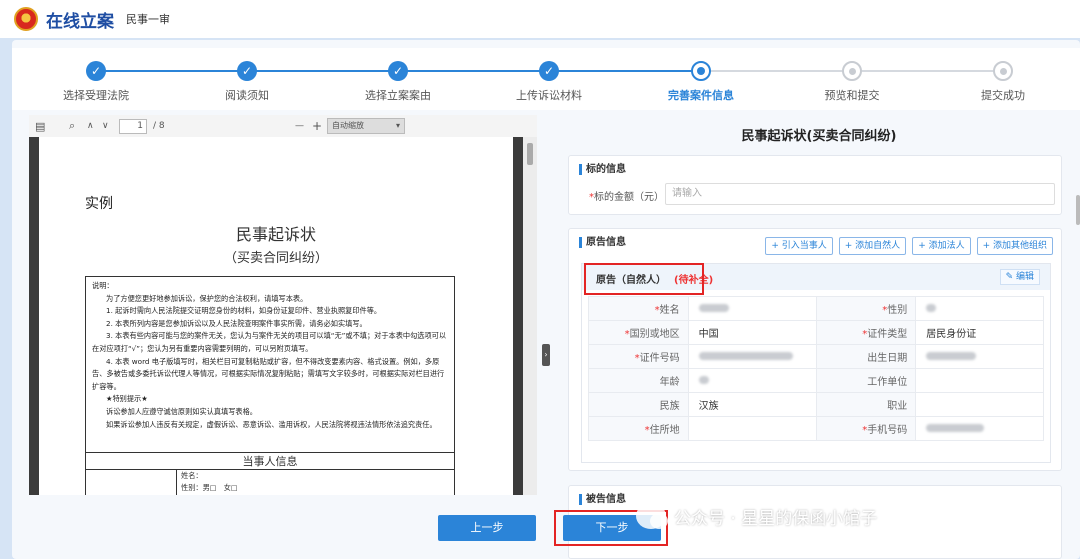 The width and height of the screenshot is (1080, 559). What do you see at coordinates (1003, 82) in the screenshot?
I see `step-submit-success: 提交成功` at bounding box center [1003, 82].